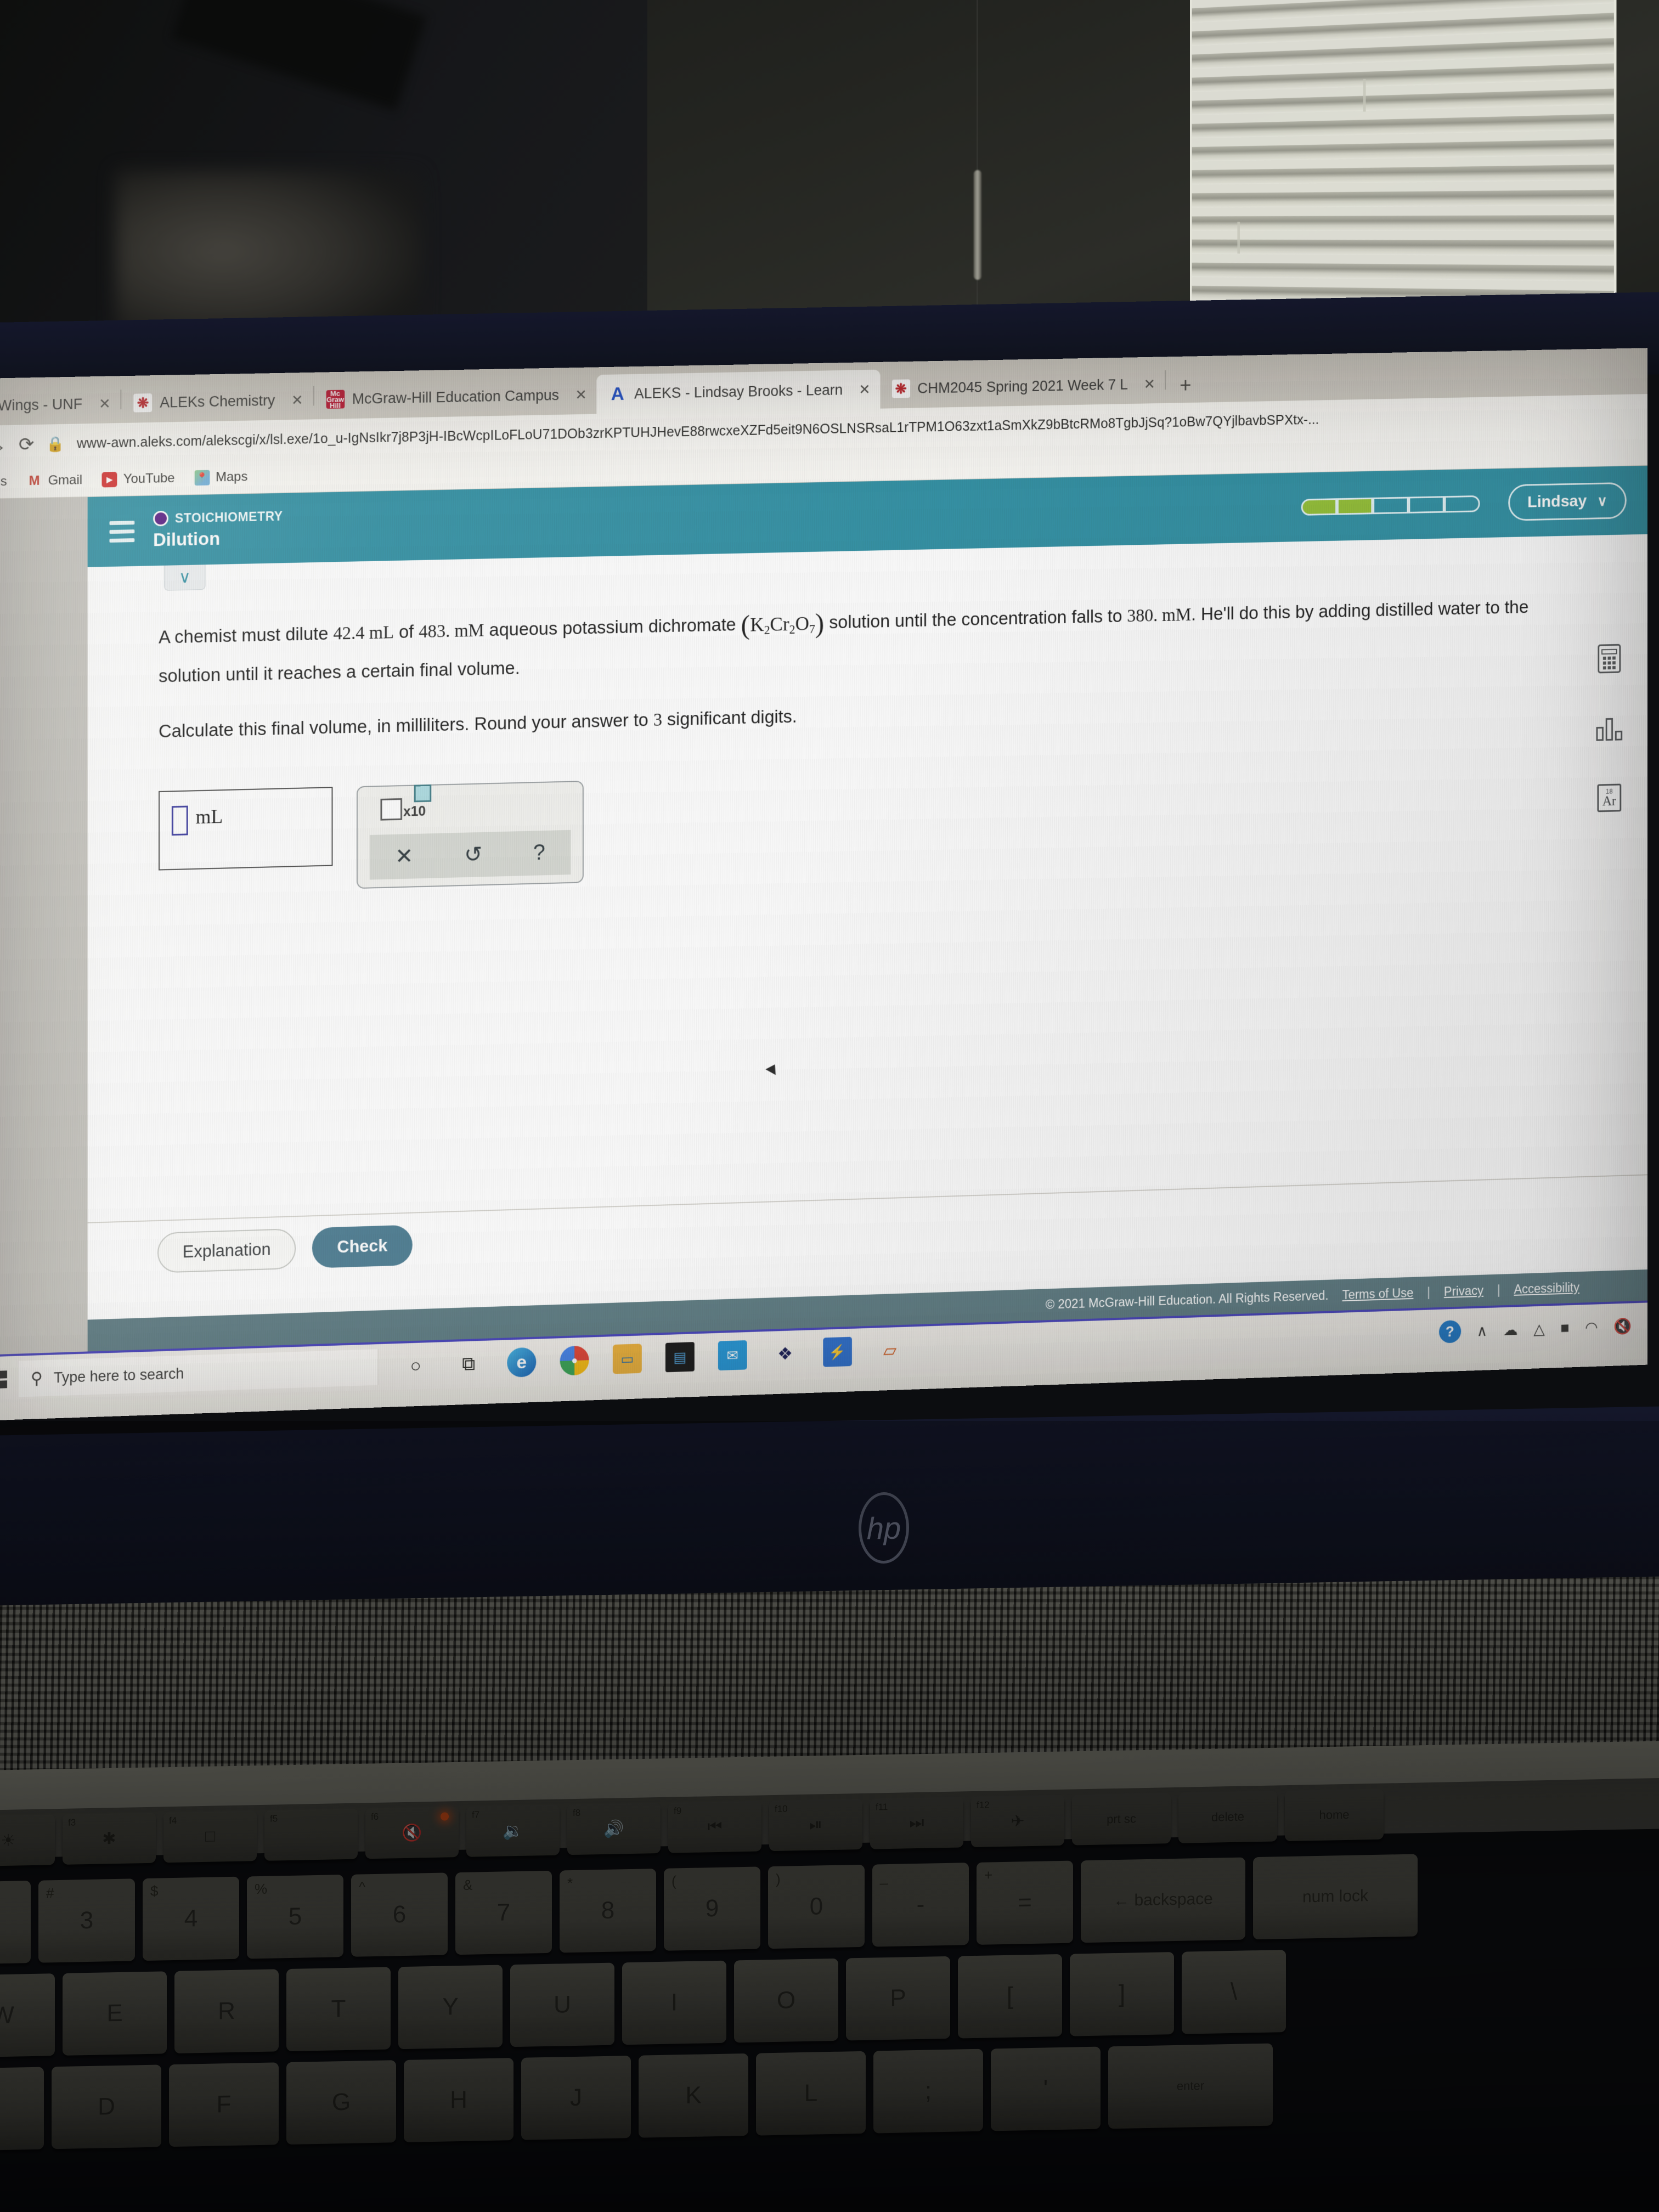  Describe the element at coordinates (246, 828) in the screenshot. I see `answer-input-box: mL` at that location.